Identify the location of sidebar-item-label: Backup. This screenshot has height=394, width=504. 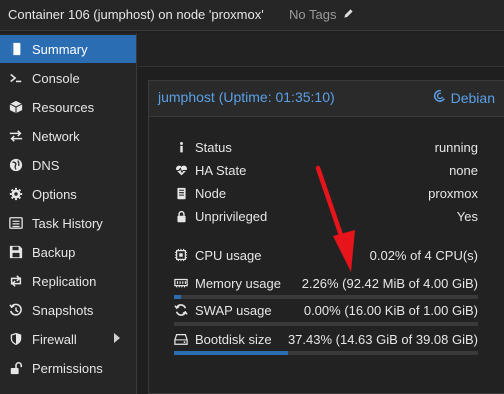
(54, 252).